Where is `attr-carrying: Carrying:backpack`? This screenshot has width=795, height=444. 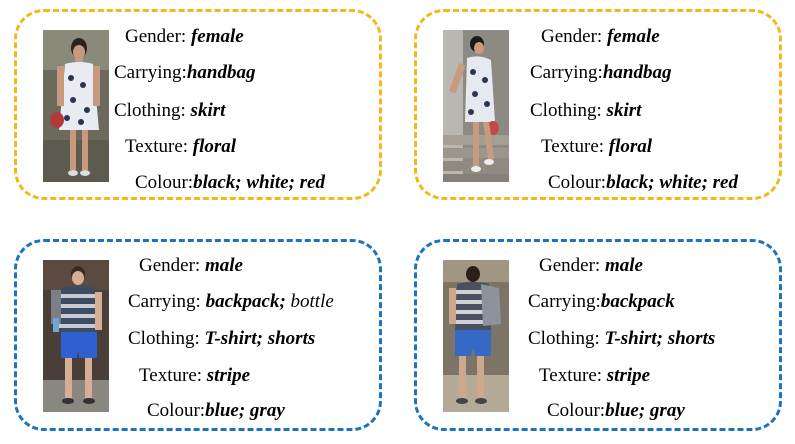
attr-carrying: Carrying:backpack is located at coordinates (601, 301).